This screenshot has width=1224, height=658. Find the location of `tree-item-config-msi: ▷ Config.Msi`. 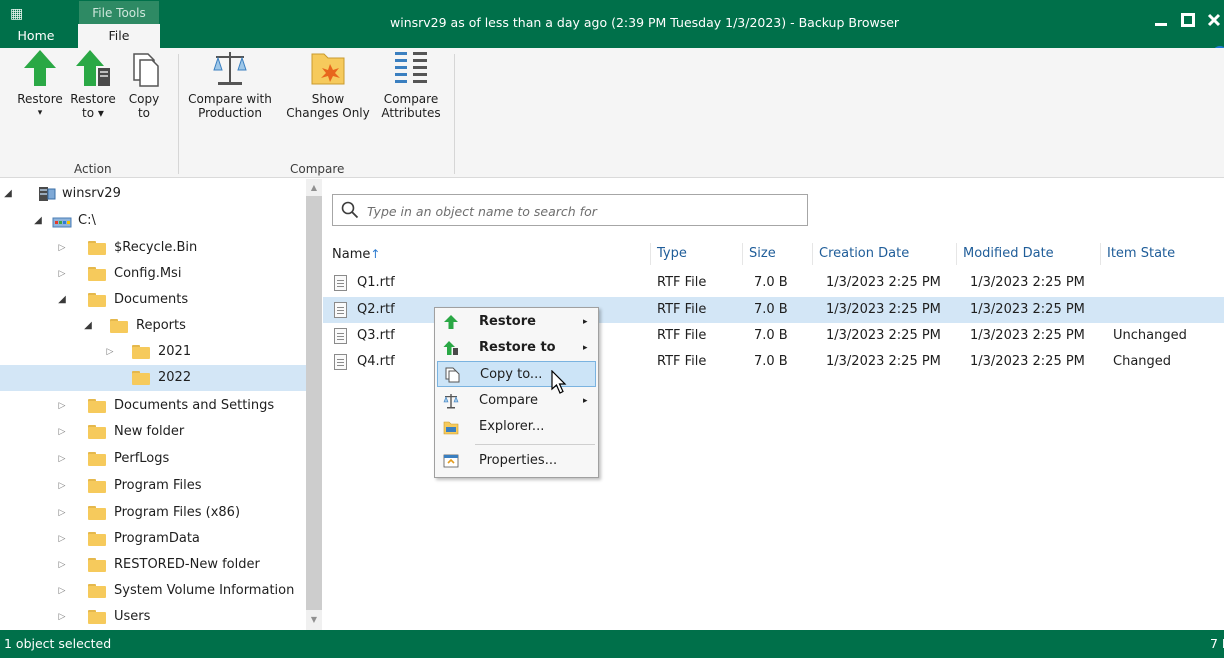

tree-item-config-msi: ▷ Config.Msi is located at coordinates (153, 274).